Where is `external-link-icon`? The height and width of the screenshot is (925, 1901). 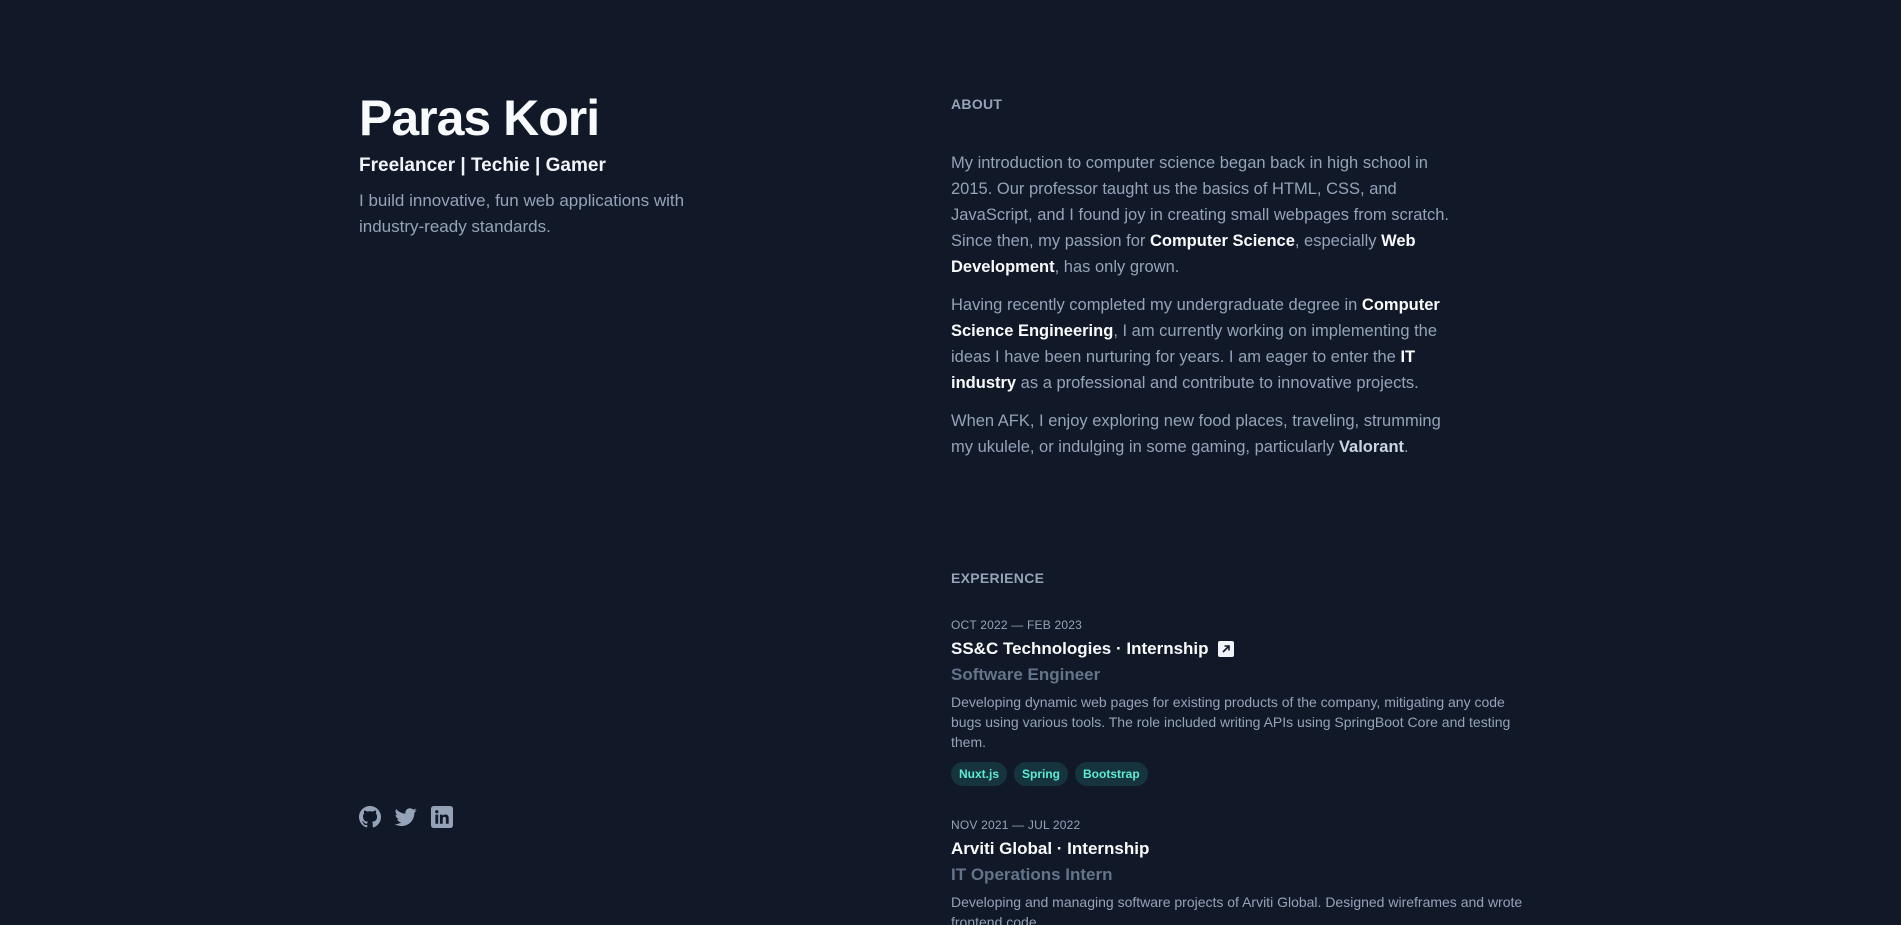 external-link-icon is located at coordinates (1225, 649).